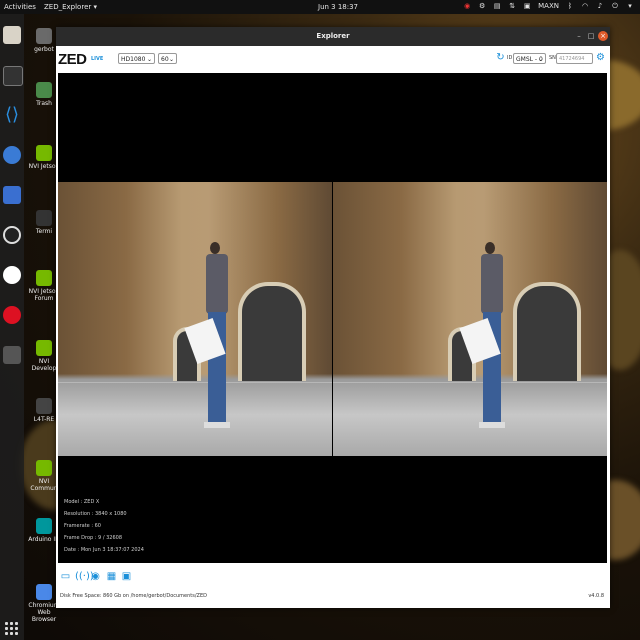 This screenshot has height=640, width=640. Describe the element at coordinates (20, 7) in the screenshot. I see `activities-button: Activities` at that location.